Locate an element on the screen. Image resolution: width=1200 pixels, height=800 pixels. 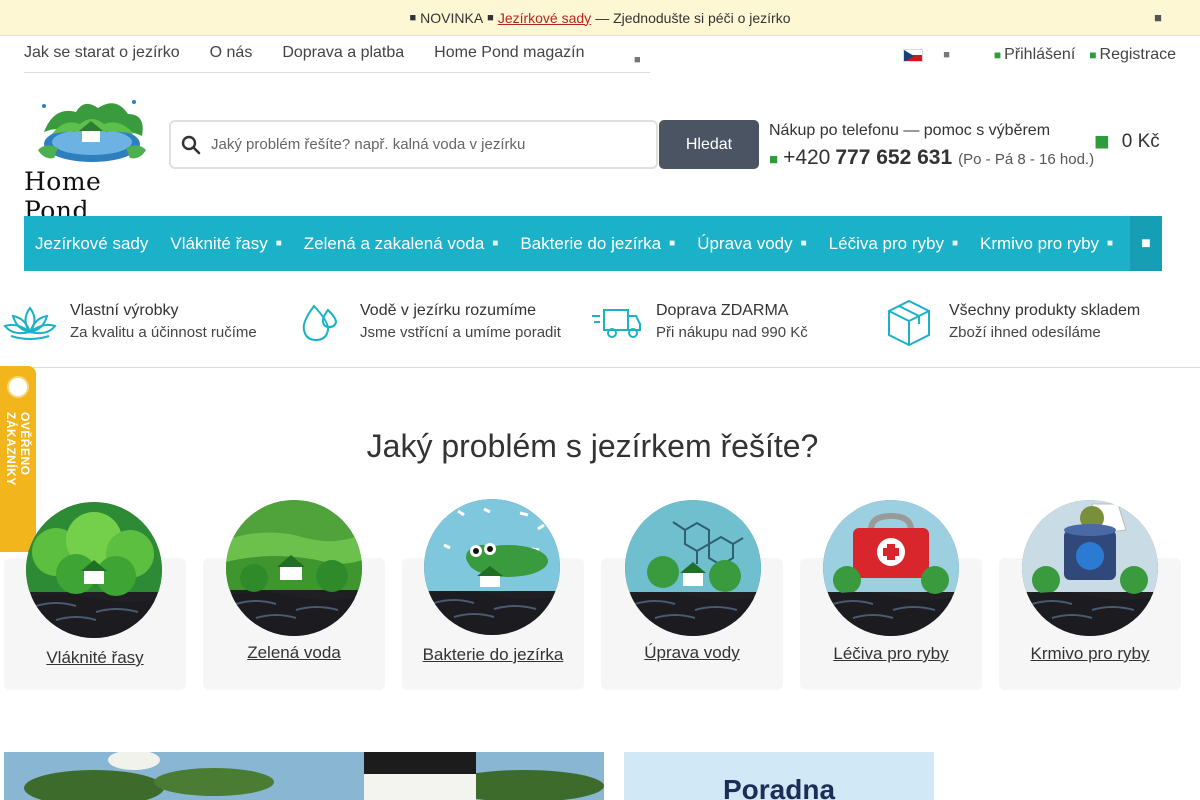
menu-item-label: Jezírkové sady is located at coordinates (92, 243).